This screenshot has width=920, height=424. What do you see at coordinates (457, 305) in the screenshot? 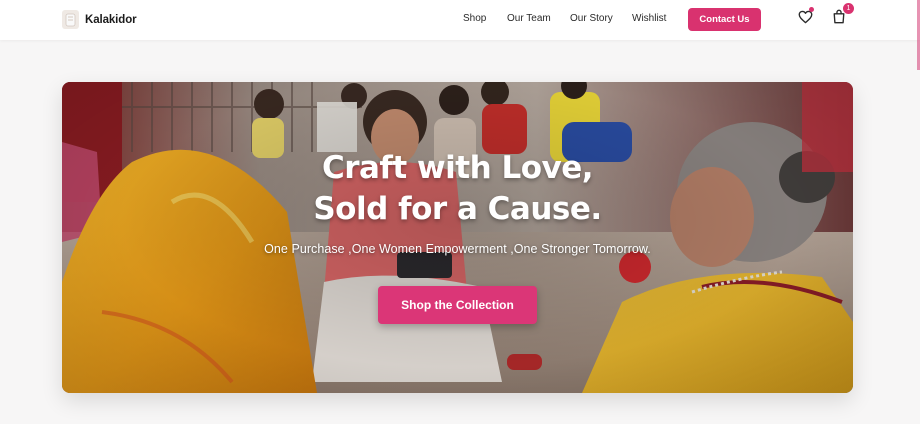
I see `shop-the-collection-button: Shop the Collection` at bounding box center [457, 305].